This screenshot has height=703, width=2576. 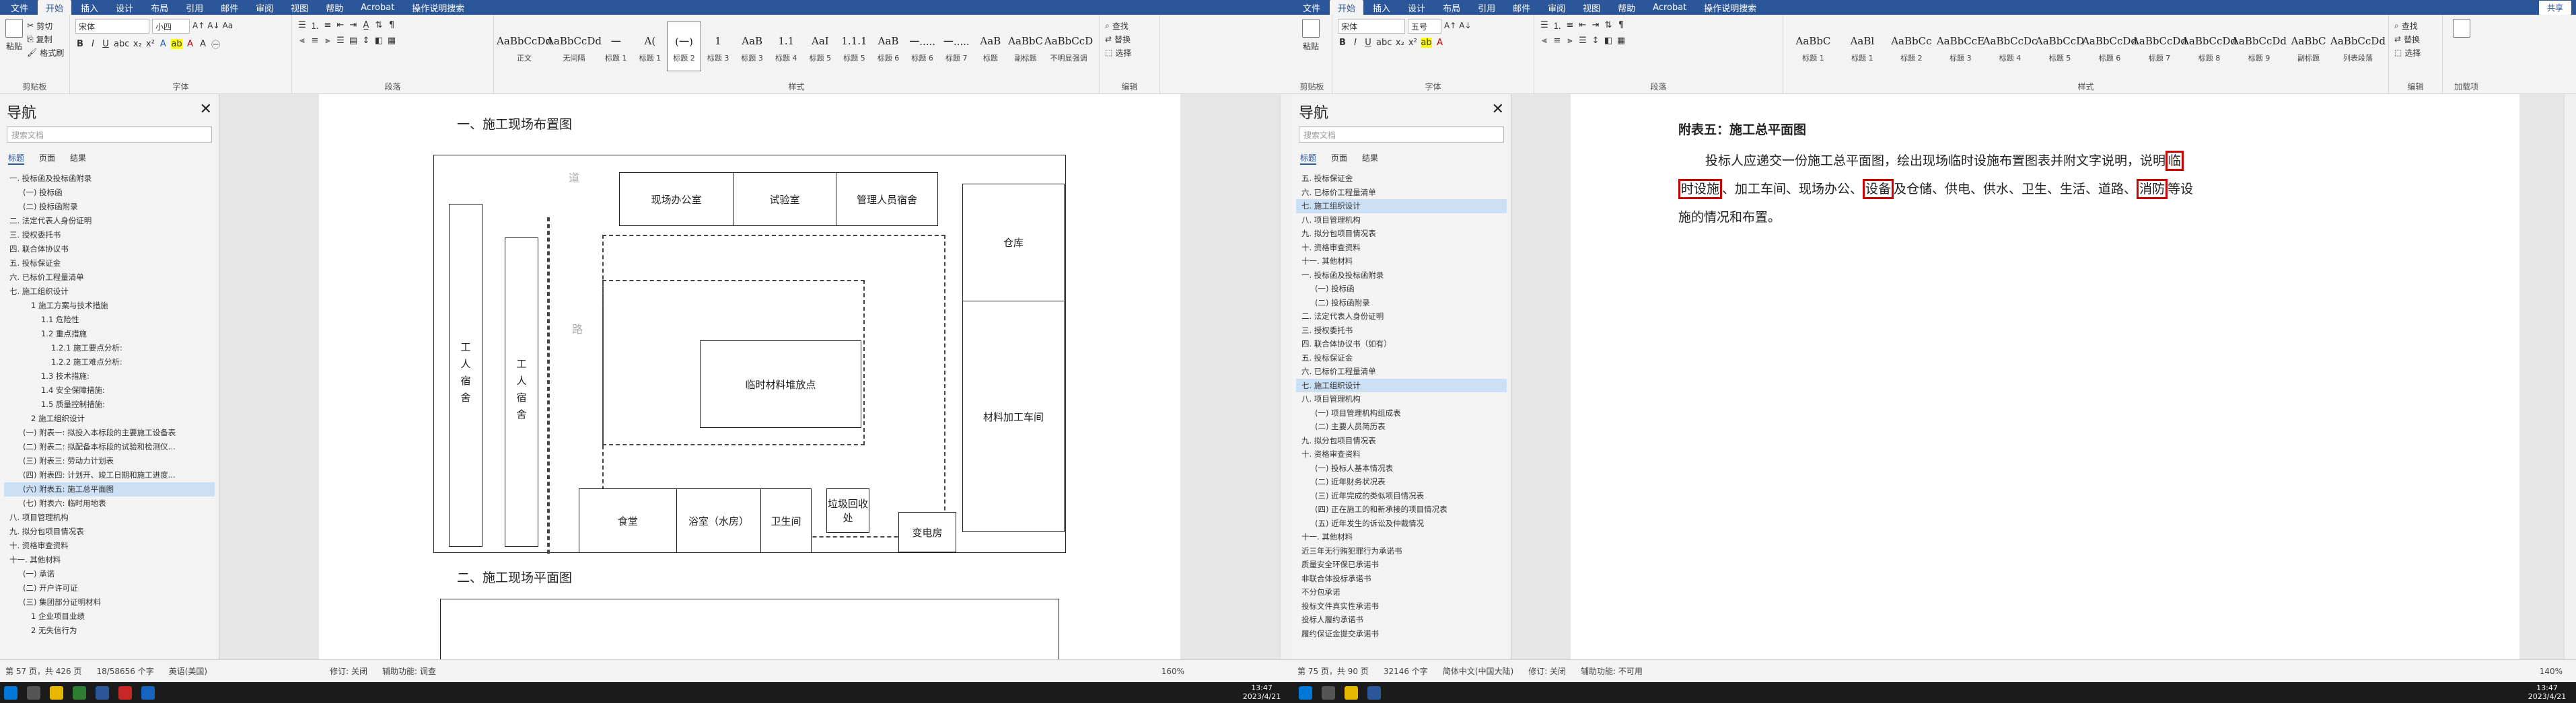 What do you see at coordinates (1544, 25) in the screenshot?
I see `bullets-icon: ☰` at bounding box center [1544, 25].